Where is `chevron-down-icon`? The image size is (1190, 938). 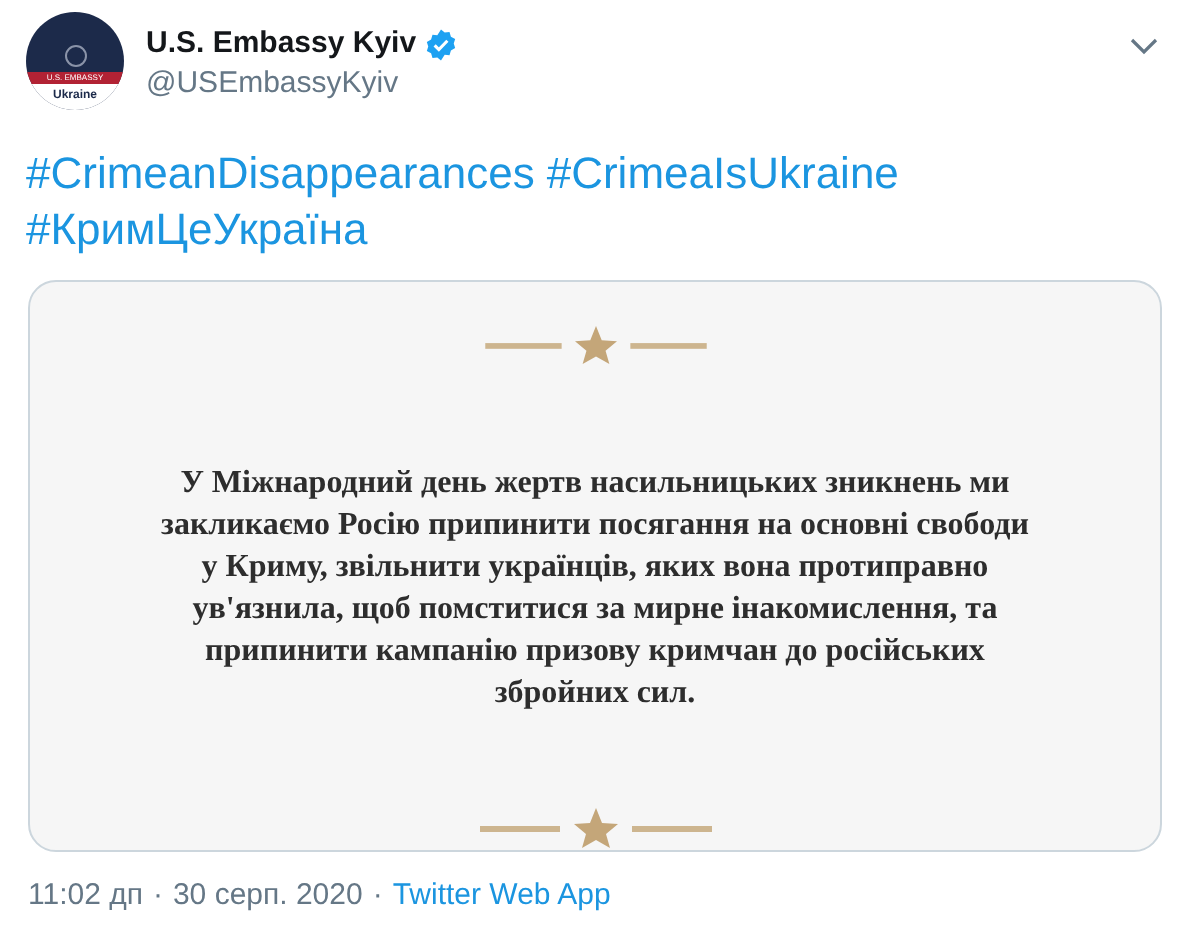
chevron-down-icon is located at coordinates (1144, 47).